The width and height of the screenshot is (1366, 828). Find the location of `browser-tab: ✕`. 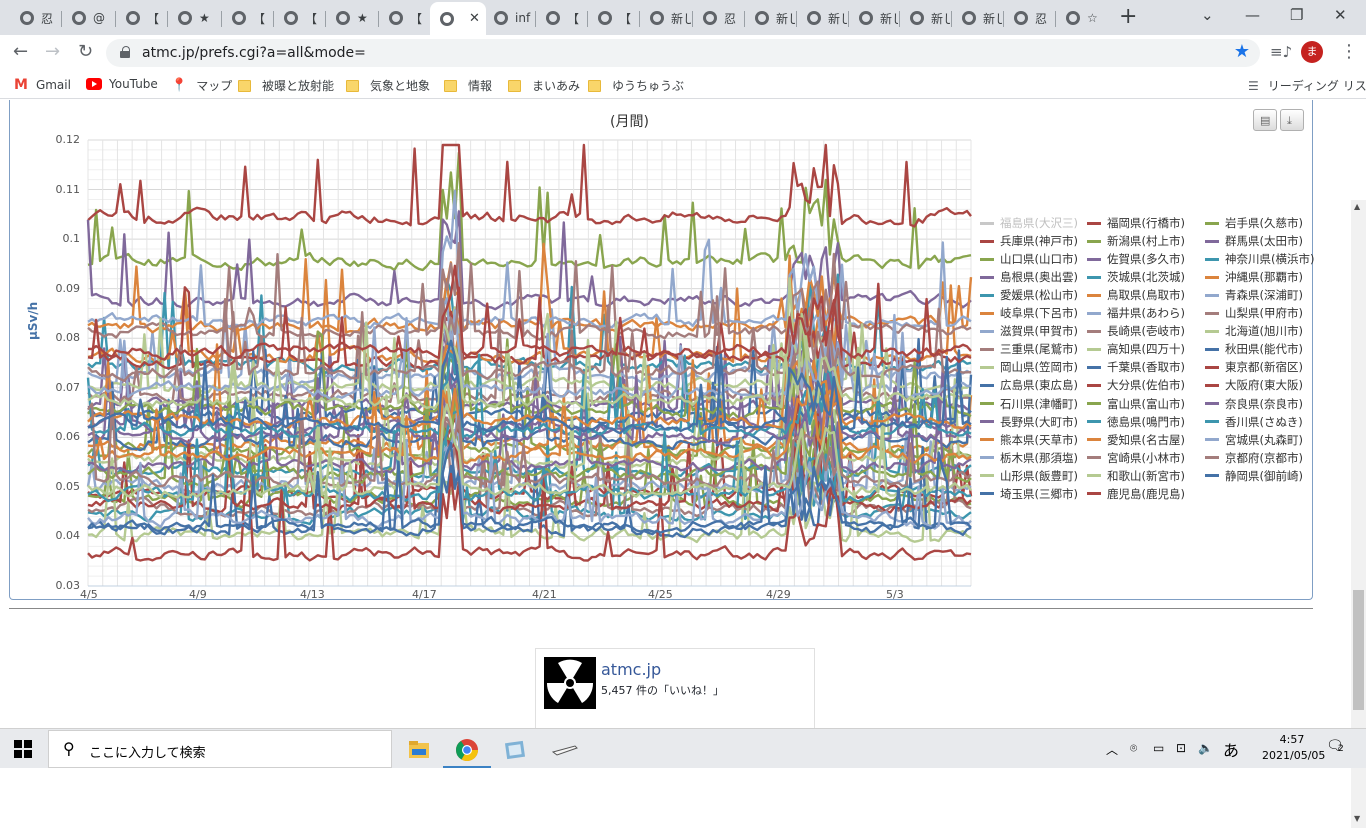

browser-tab: ✕ is located at coordinates (458, 18).